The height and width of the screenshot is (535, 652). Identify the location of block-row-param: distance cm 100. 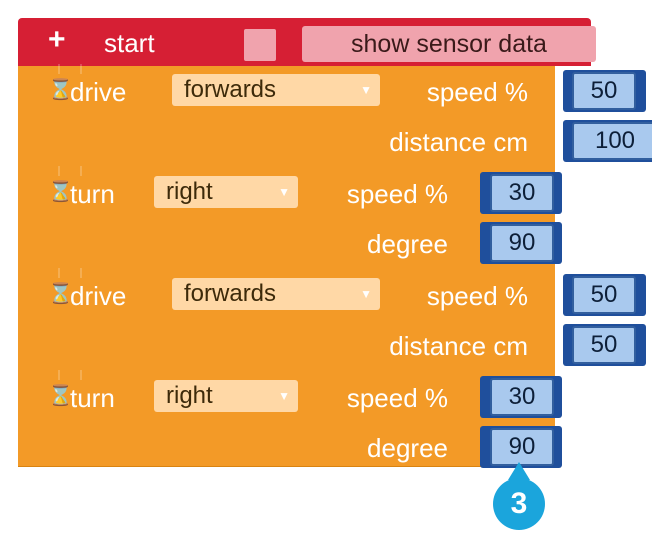
(335, 141).